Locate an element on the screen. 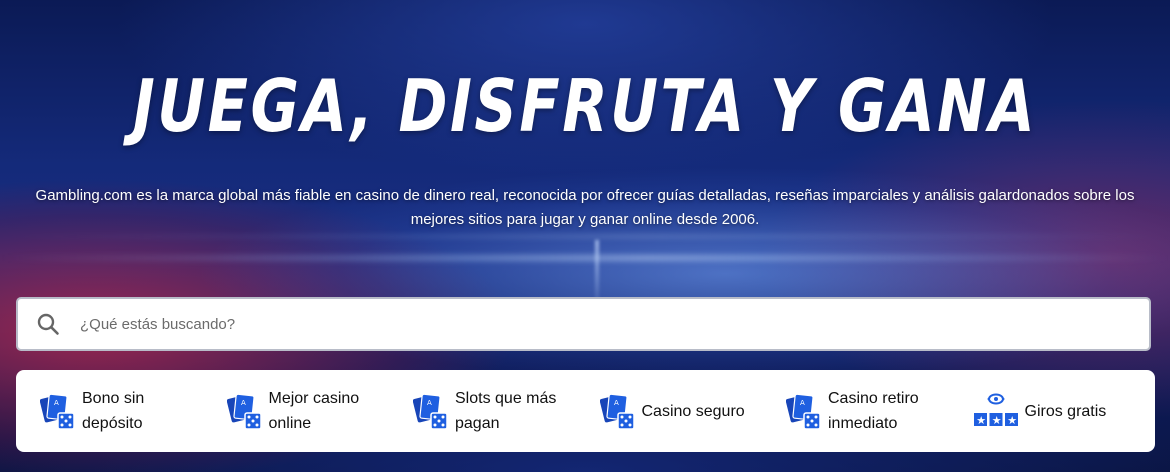 The height and width of the screenshot is (472, 1170). category-giros-gratis: ★ ★ ★ Giros gratis is located at coordinates (1052, 411).